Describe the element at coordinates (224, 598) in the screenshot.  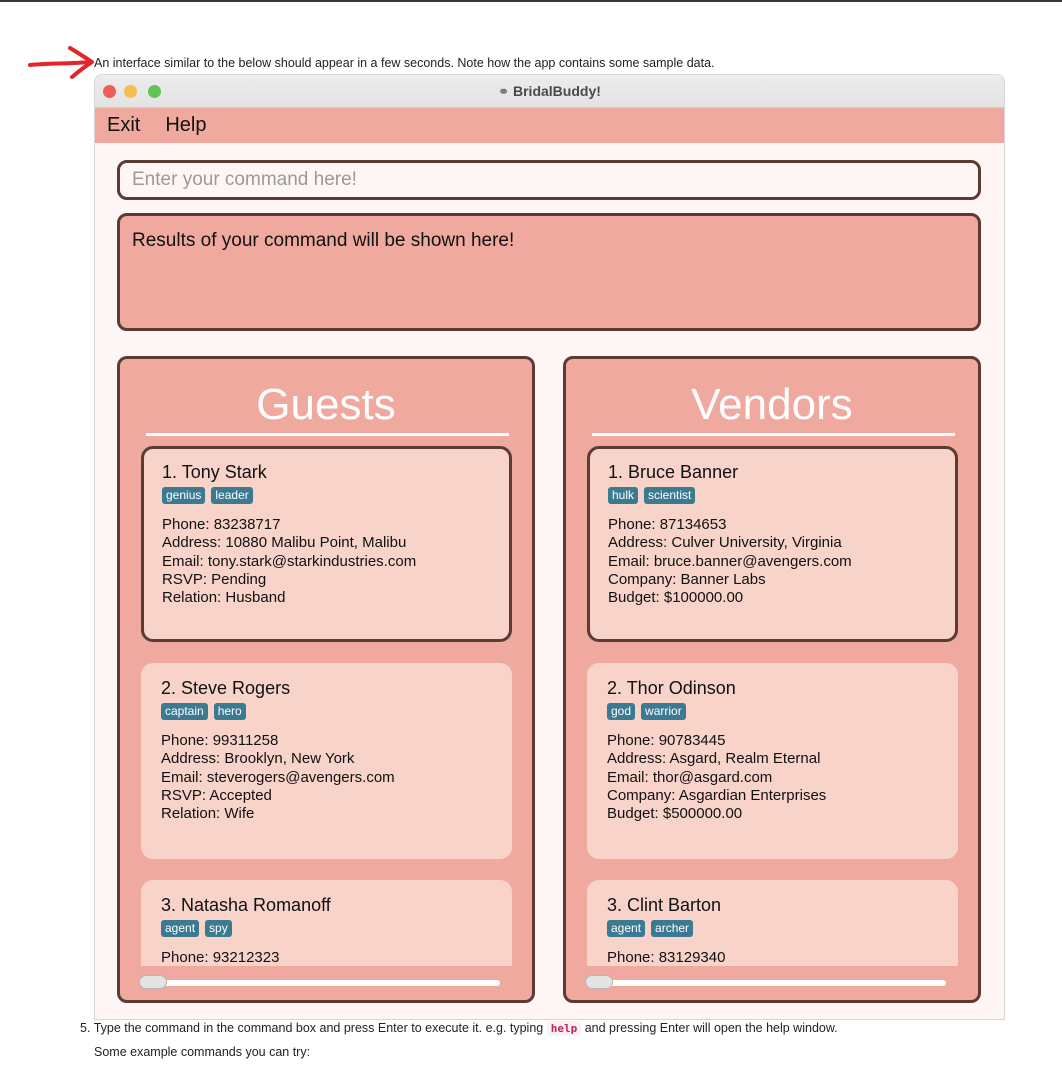
I see `guest-relation: Relation: Husband` at that location.